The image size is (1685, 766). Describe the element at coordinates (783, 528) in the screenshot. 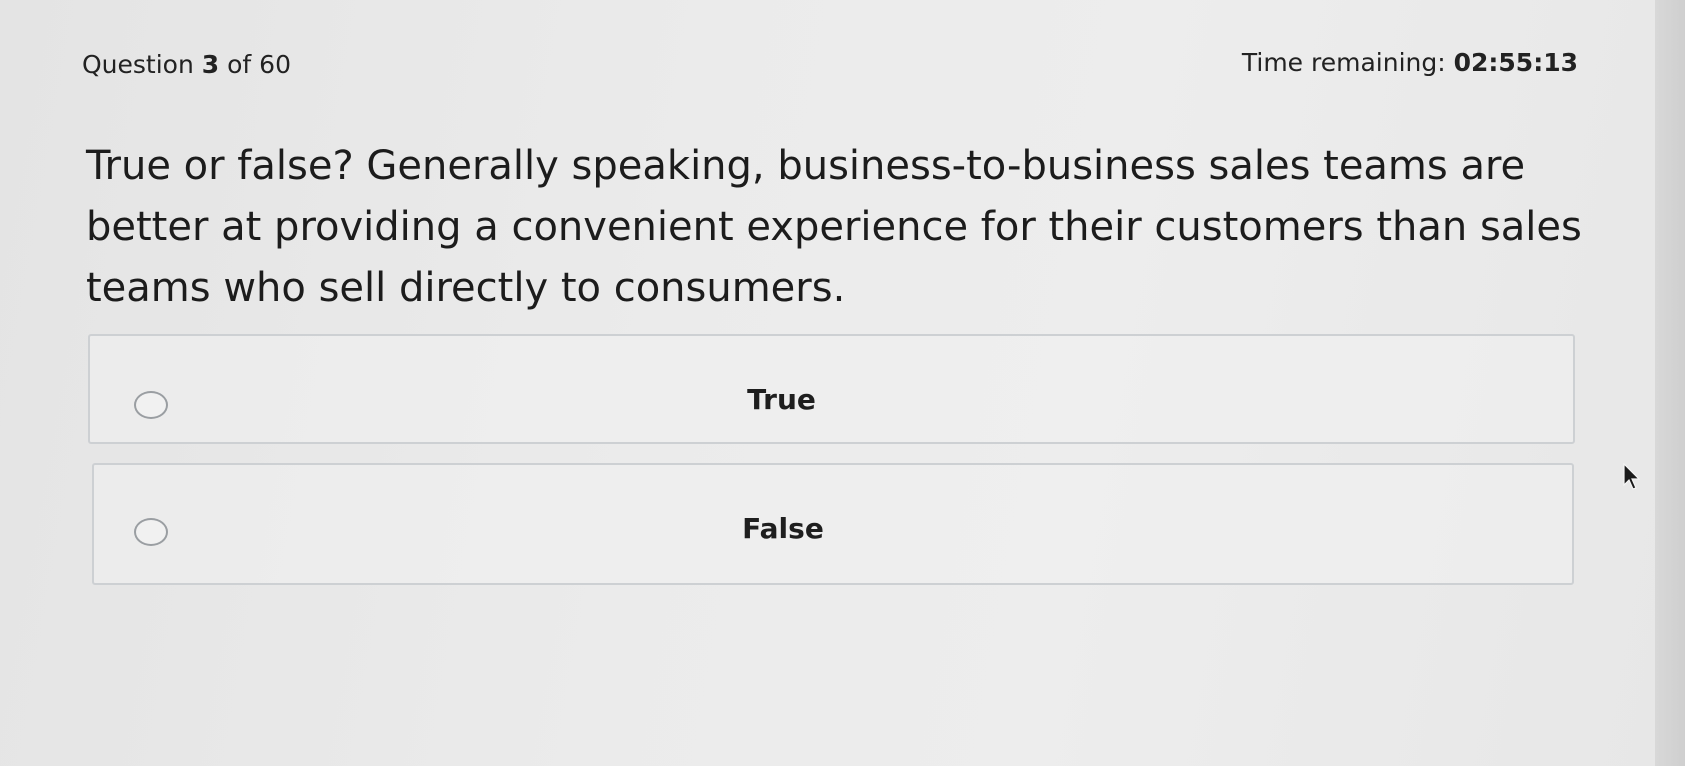

I see `answer-option-label: False` at that location.